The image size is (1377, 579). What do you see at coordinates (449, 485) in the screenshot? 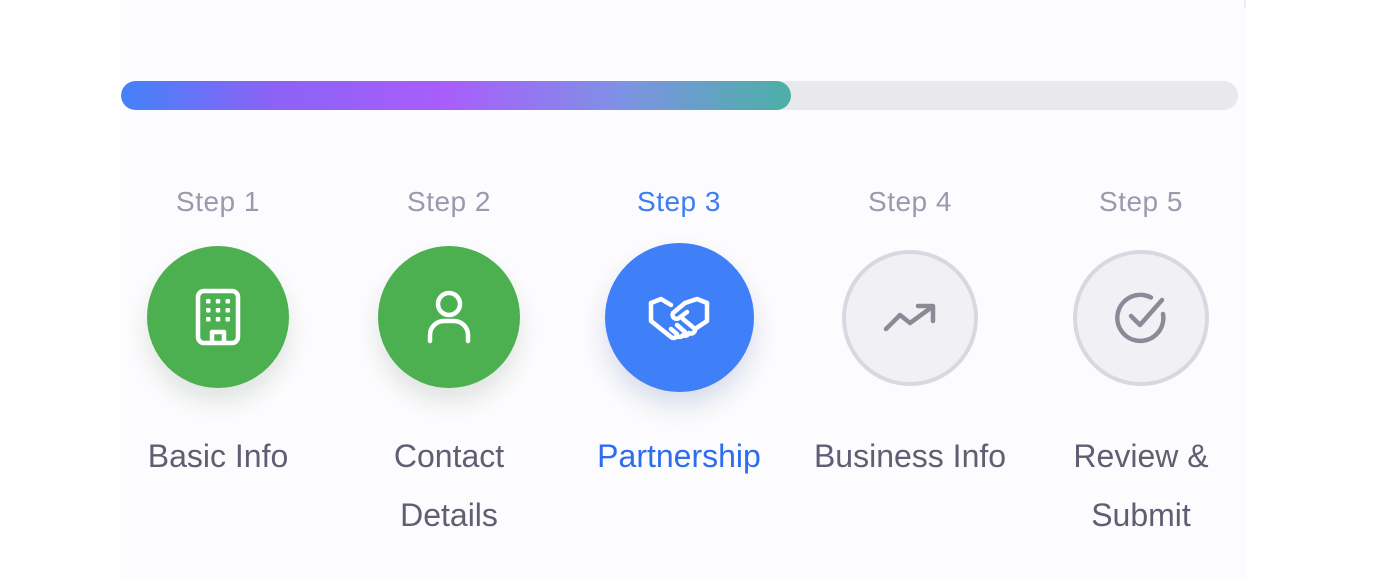
I see `step-label: Contact Details` at bounding box center [449, 485].